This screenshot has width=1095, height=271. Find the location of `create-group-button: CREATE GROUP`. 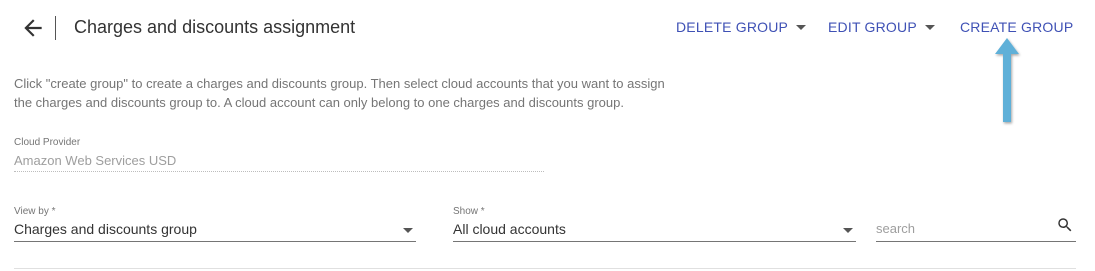

create-group-button: CREATE GROUP is located at coordinates (1016, 27).